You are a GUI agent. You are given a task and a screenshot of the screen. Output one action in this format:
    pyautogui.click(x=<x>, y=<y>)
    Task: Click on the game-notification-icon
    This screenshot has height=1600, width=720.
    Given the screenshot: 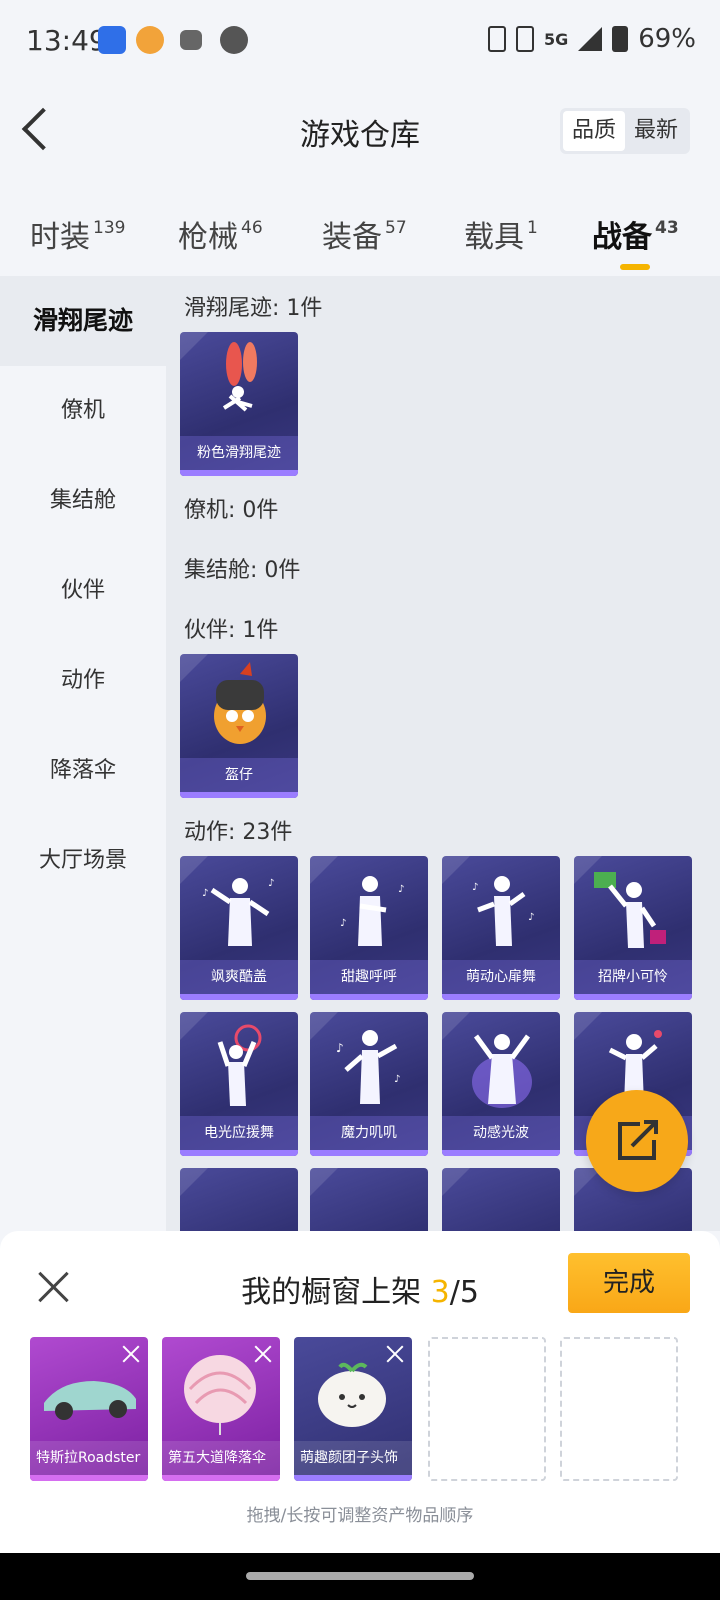 What is the action you would take?
    pyautogui.click(x=150, y=40)
    